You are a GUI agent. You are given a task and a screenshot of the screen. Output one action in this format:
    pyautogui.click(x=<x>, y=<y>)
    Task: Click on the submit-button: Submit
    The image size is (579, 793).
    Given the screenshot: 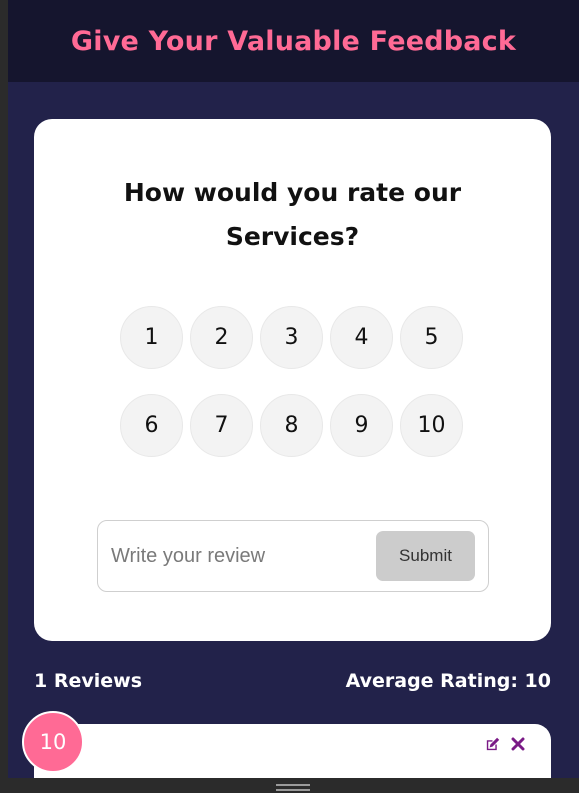 What is the action you would take?
    pyautogui.click(x=425, y=556)
    